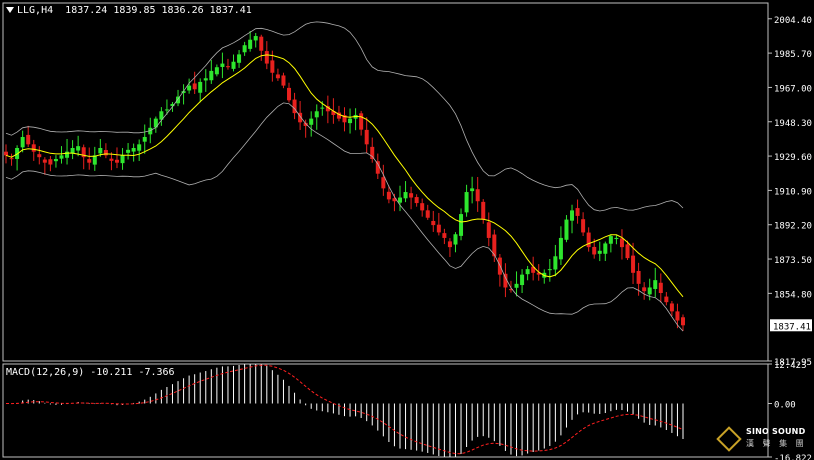 This screenshot has width=814, height=460. I want to click on diamond-logo-icon, so click(729, 439).